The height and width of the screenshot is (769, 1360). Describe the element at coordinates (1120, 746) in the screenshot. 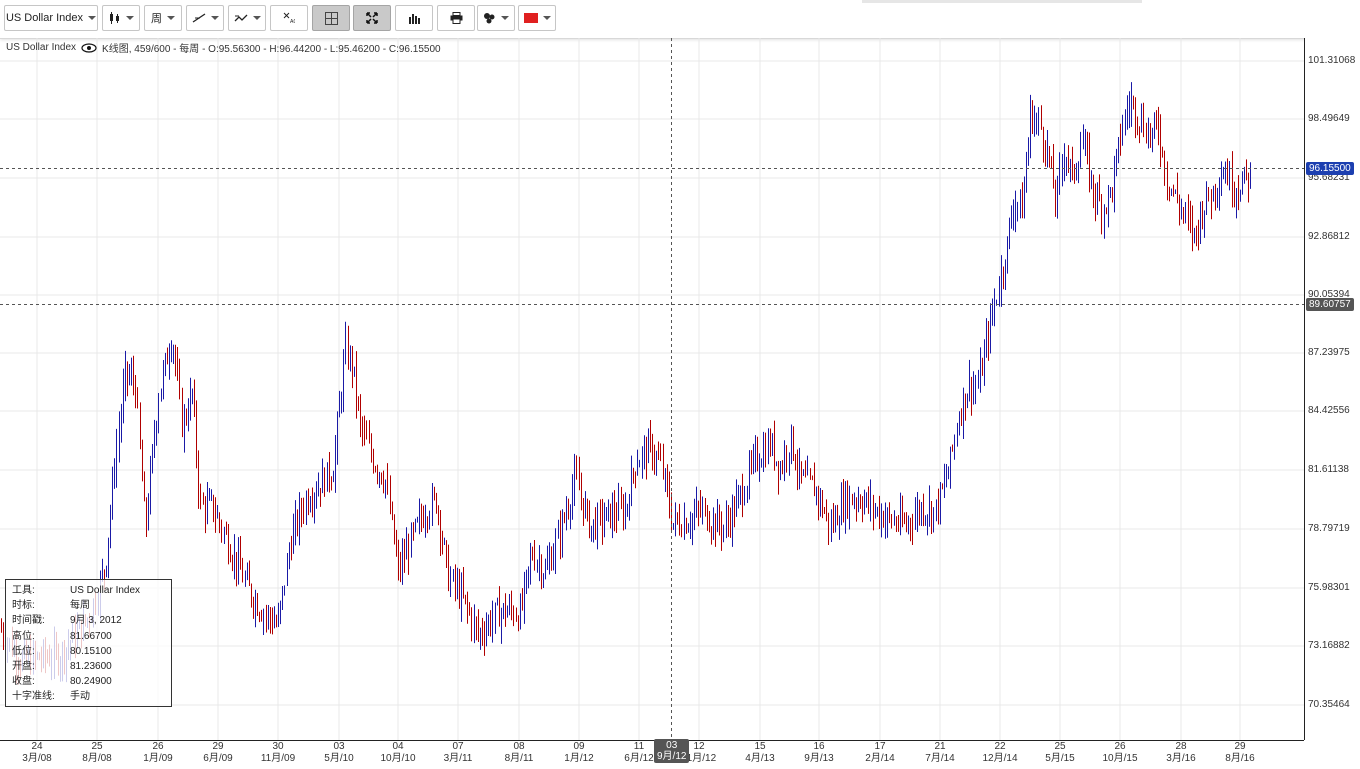

I see `time-tick-day: 26` at that location.